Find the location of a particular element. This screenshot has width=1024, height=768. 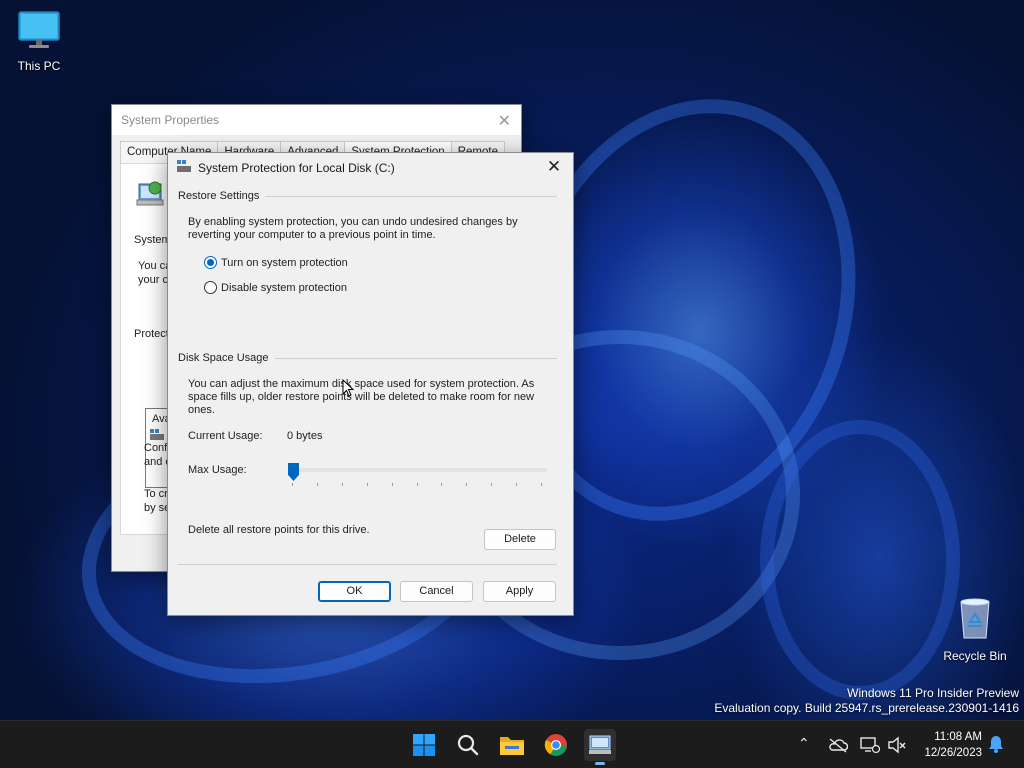

disable-protection-radio: Disable system protection is located at coordinates (275, 287).